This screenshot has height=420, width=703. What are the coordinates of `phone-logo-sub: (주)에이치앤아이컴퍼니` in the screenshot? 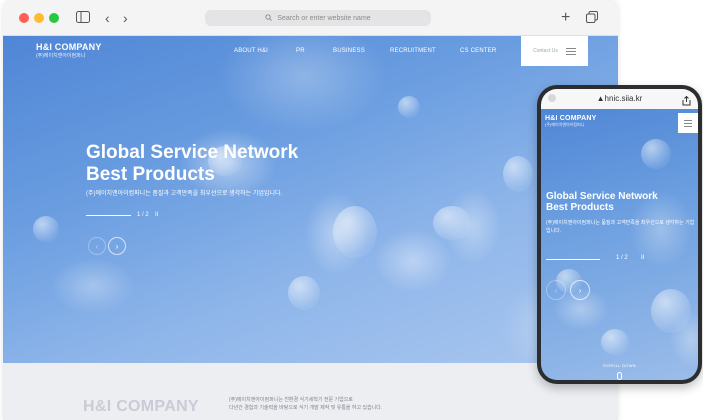 It's located at (565, 124).